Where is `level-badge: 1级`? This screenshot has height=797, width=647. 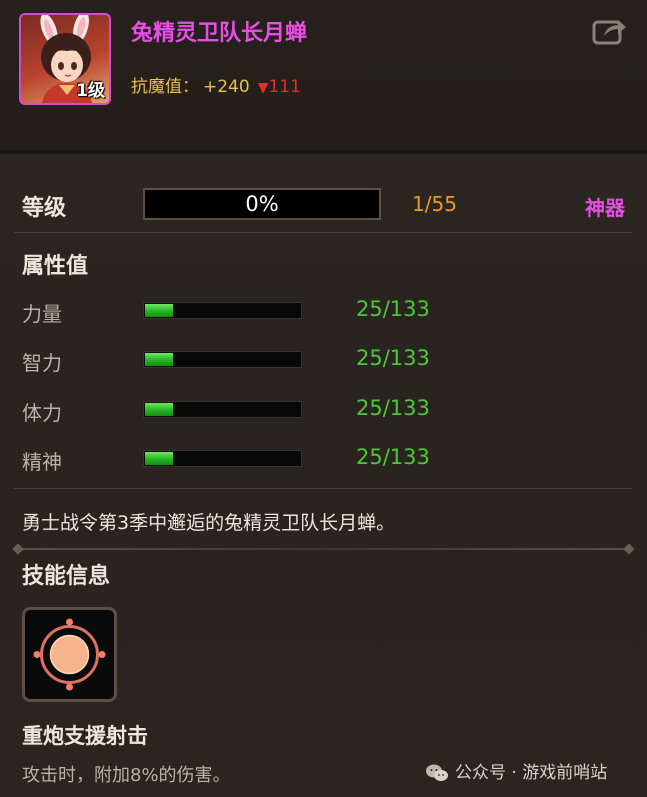
level-badge: 1级 is located at coordinates (90, 91).